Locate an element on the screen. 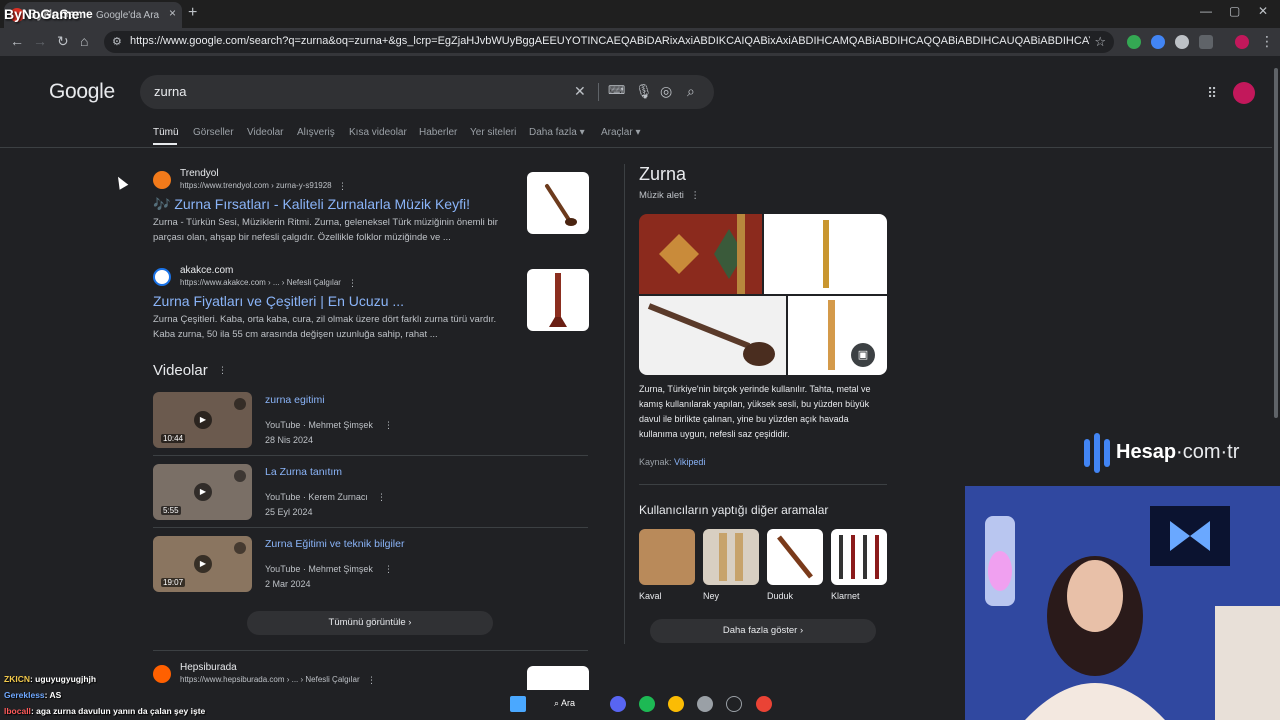 The width and height of the screenshot is (1280, 720). zurna-photo-white is located at coordinates (825, 254).